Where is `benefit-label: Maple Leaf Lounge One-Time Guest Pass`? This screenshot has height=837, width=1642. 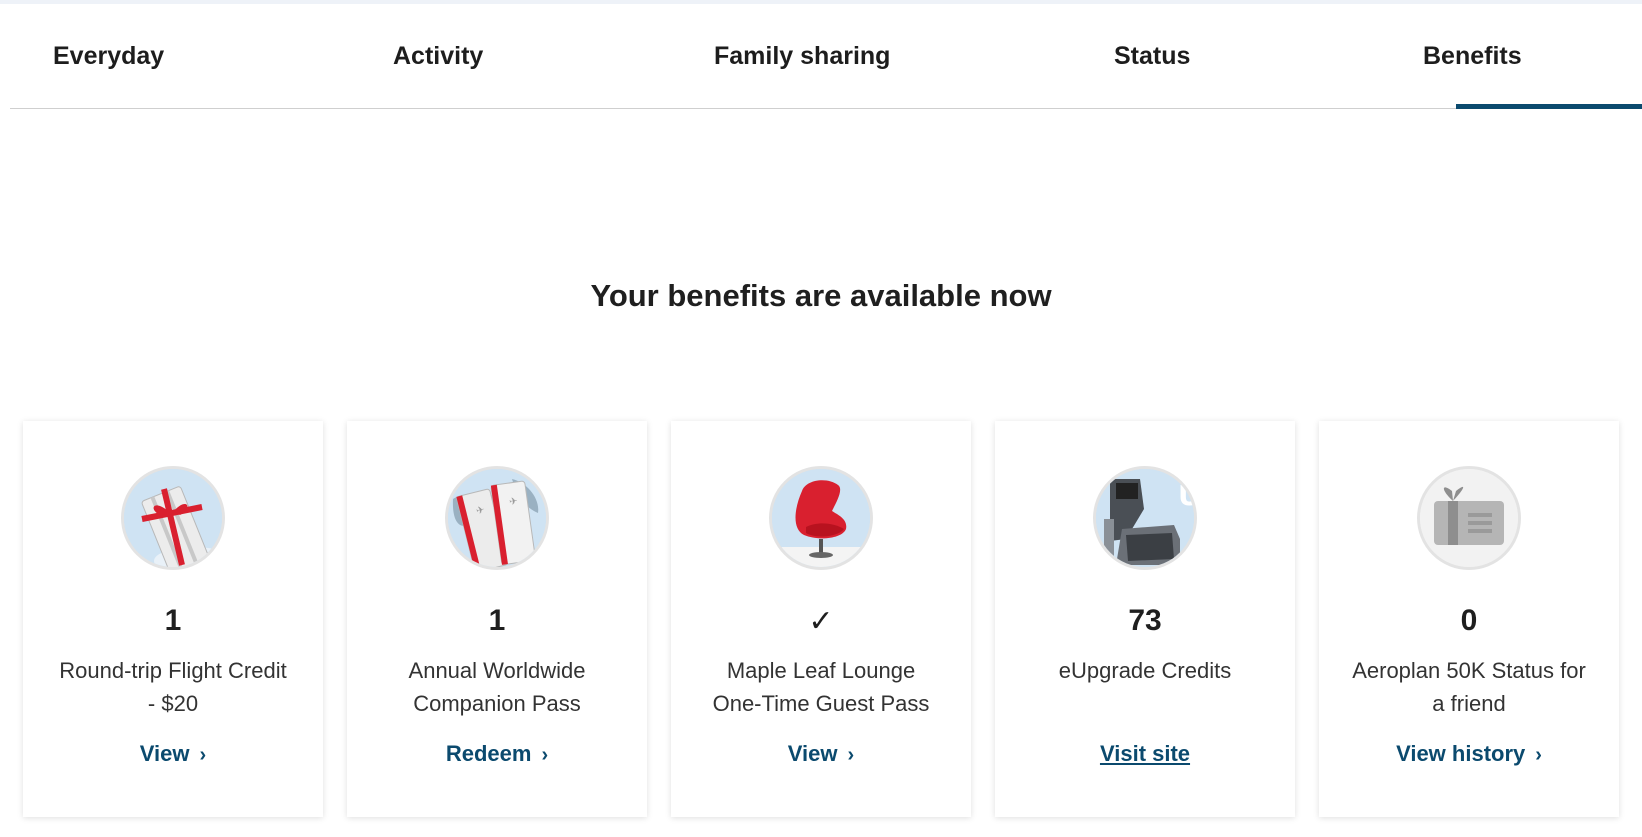 benefit-label: Maple Leaf Lounge One-Time Guest Pass is located at coordinates (821, 687).